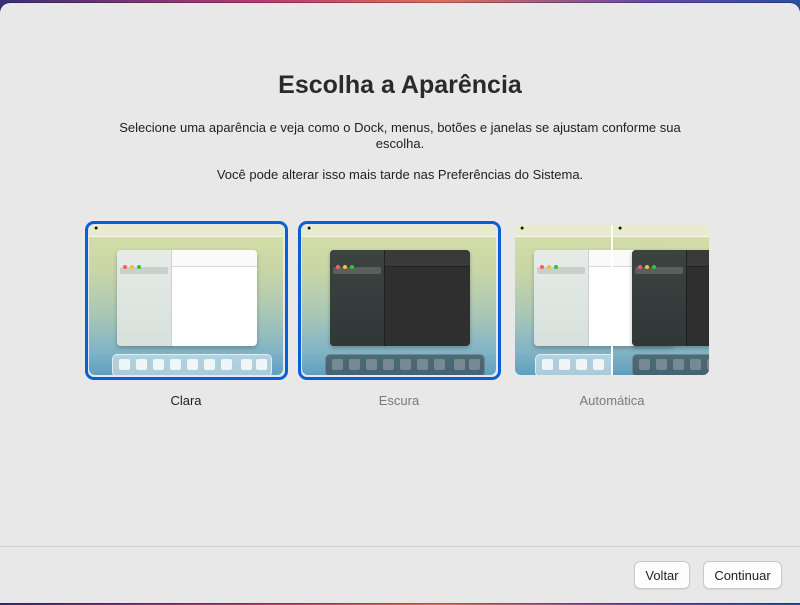  Describe the element at coordinates (742, 575) in the screenshot. I see `continue-button: Continuar` at that location.